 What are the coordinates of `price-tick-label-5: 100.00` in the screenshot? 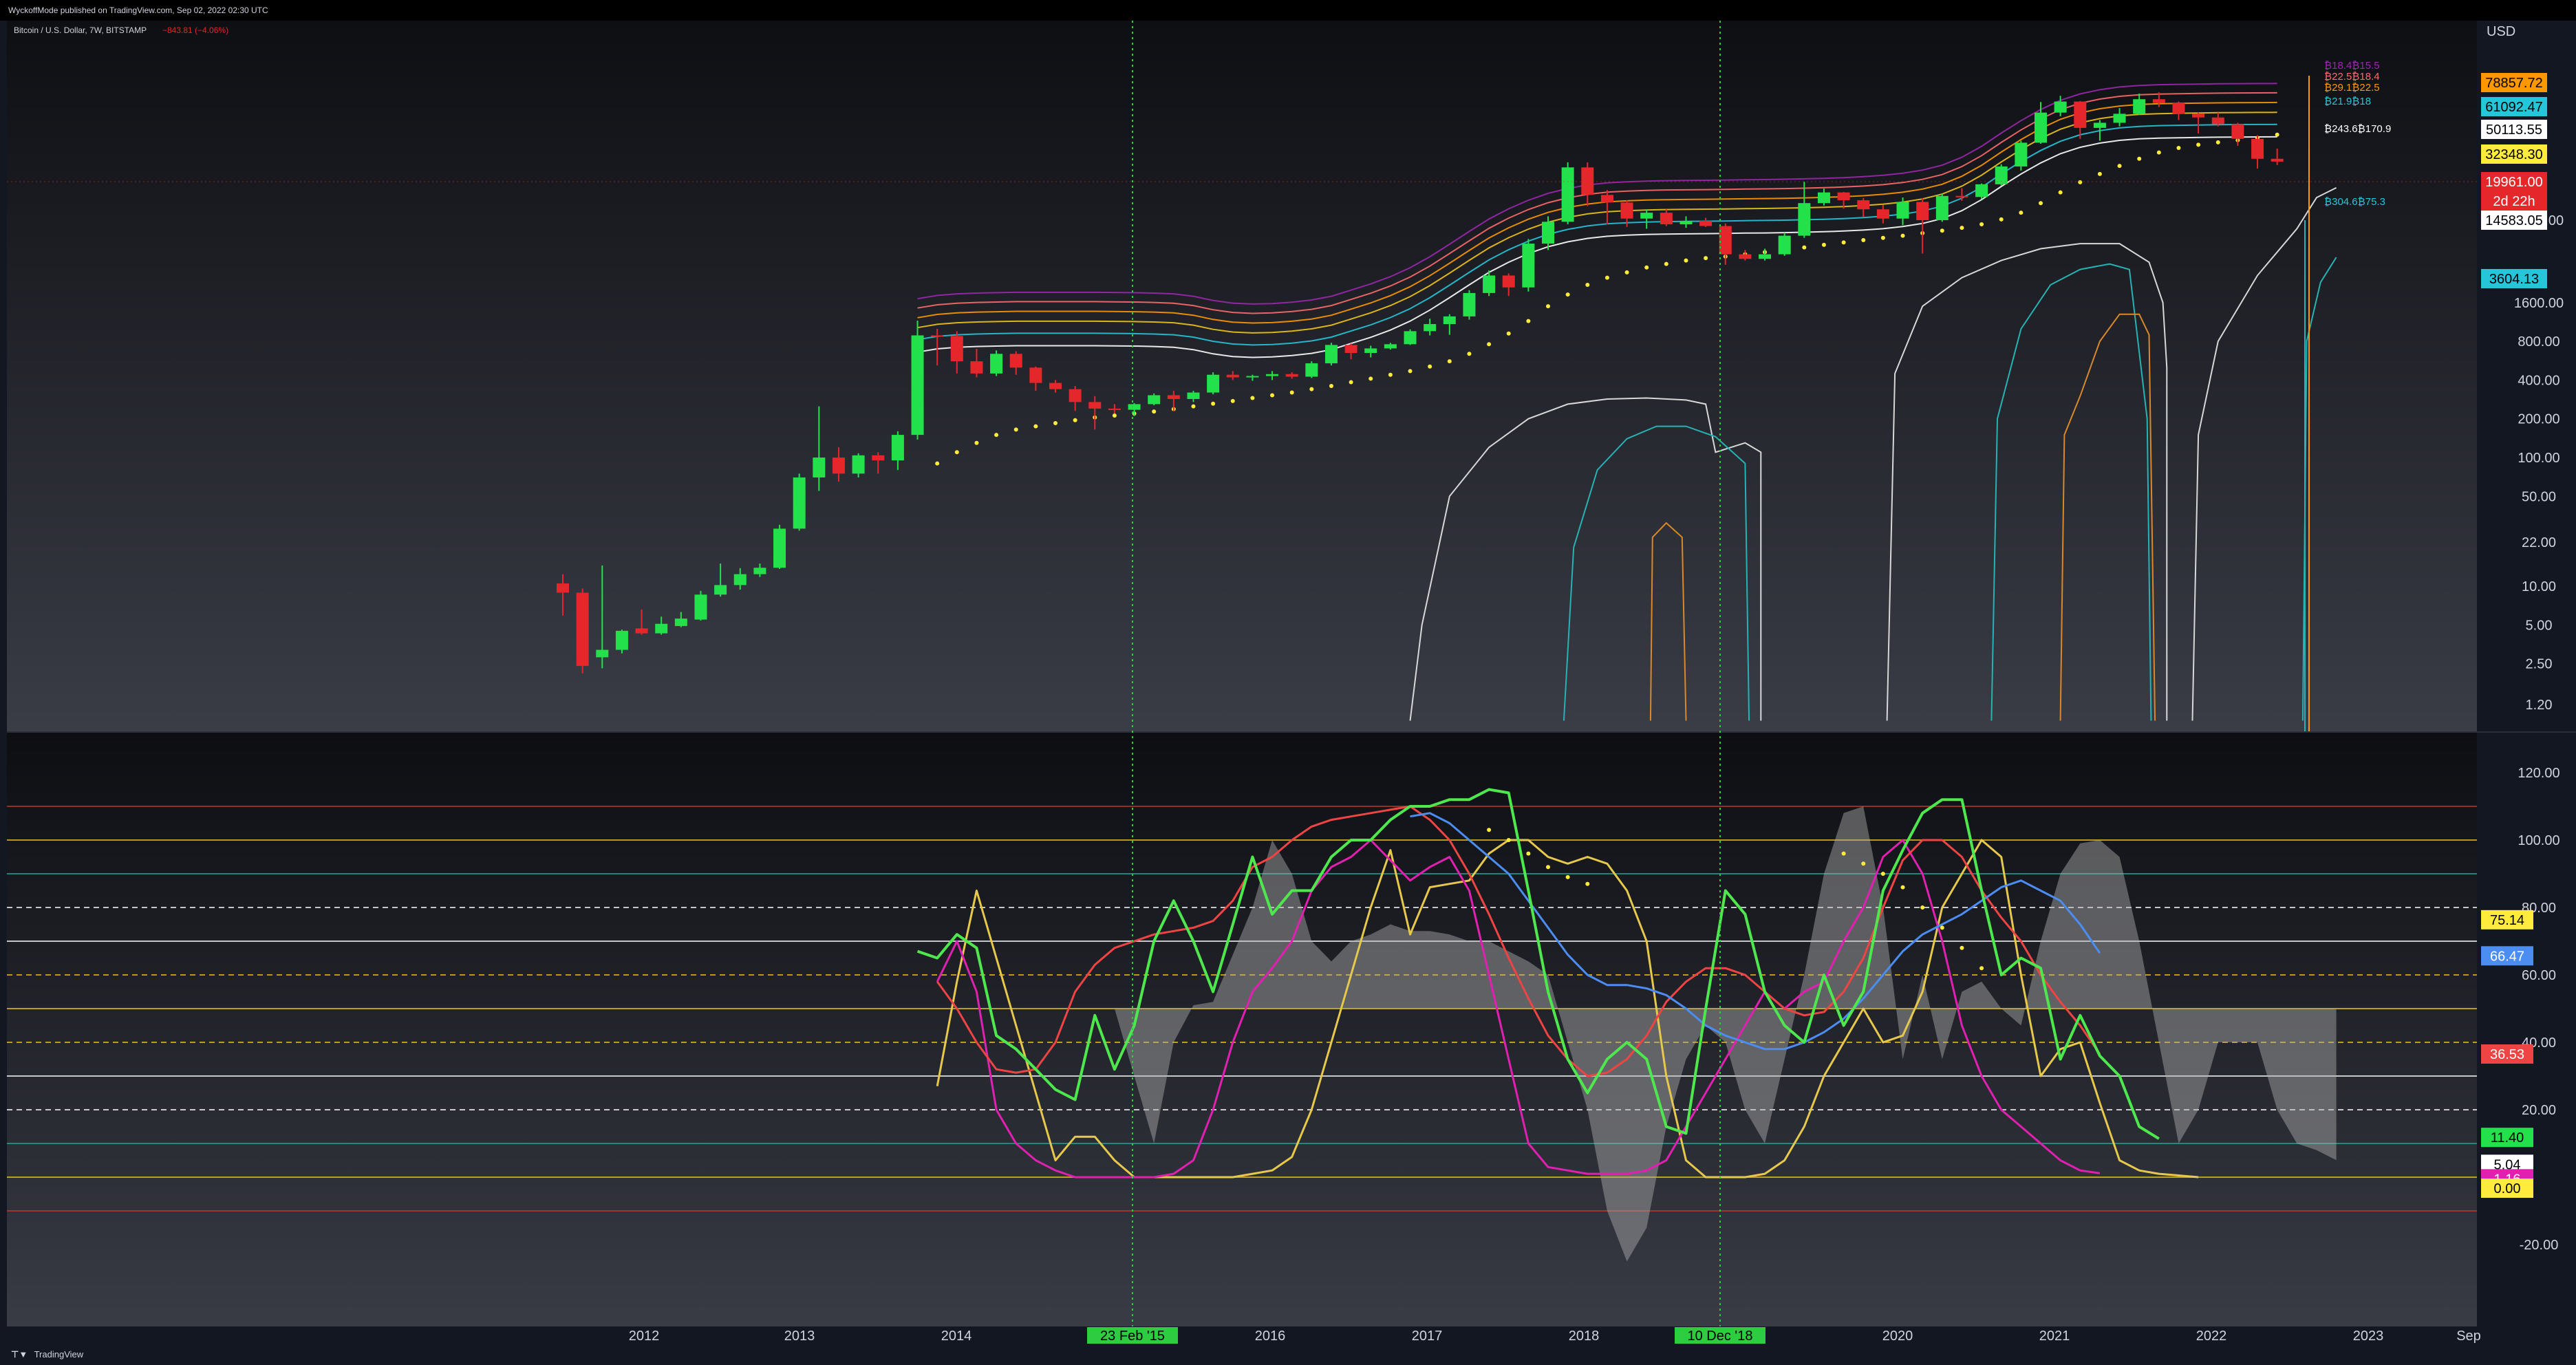 It's located at (2539, 458).